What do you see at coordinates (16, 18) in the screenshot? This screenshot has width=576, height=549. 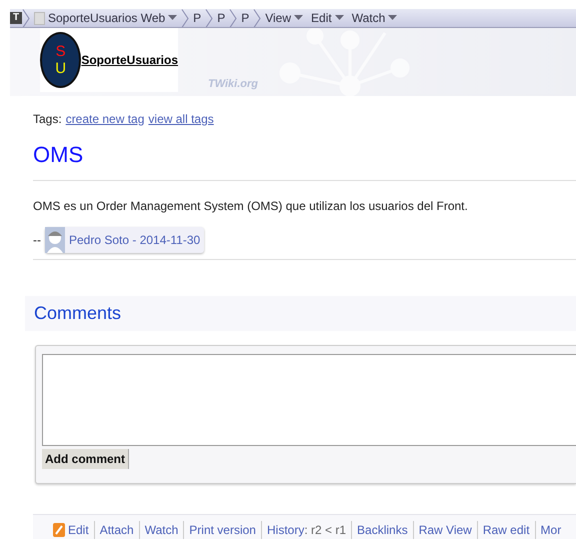 I see `twiki-logo-icon: T` at bounding box center [16, 18].